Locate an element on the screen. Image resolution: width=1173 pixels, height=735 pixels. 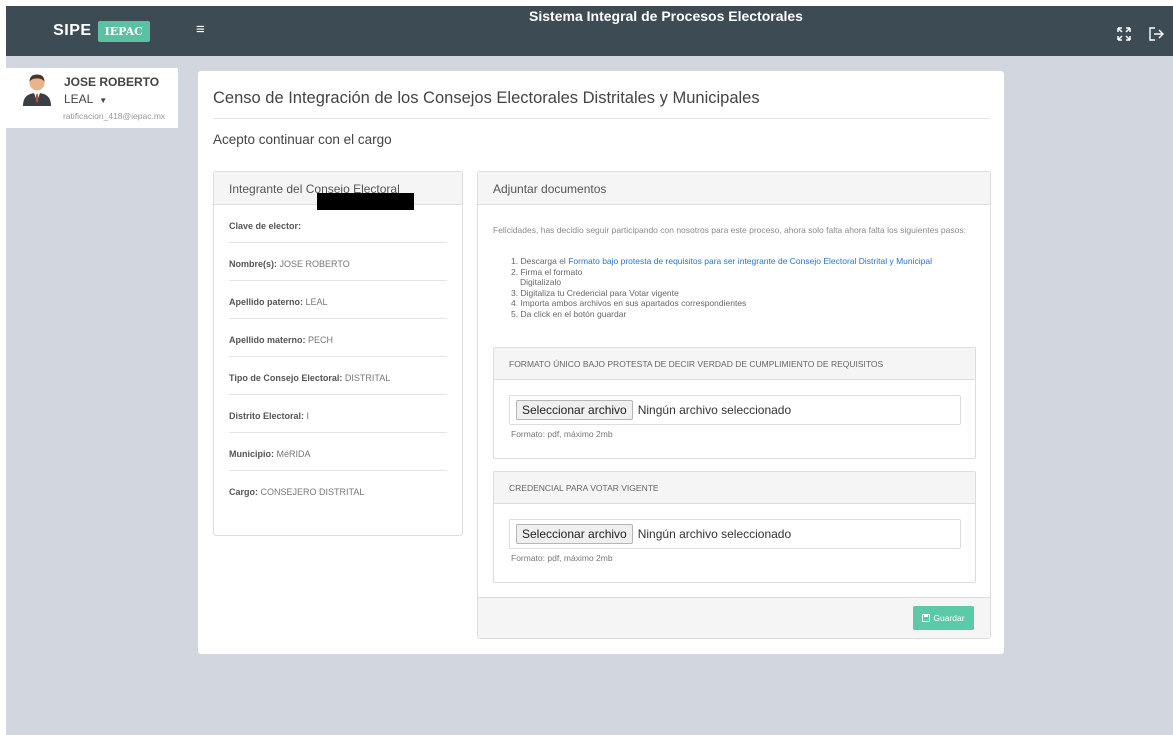
documents-panel-footer: Guardar is located at coordinates (734, 617).